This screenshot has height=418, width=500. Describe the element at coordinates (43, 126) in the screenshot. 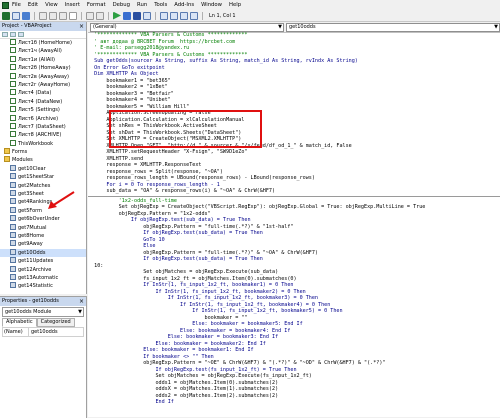

I see `tree-item-sheet: Лист7 (DataSheet)` at that location.